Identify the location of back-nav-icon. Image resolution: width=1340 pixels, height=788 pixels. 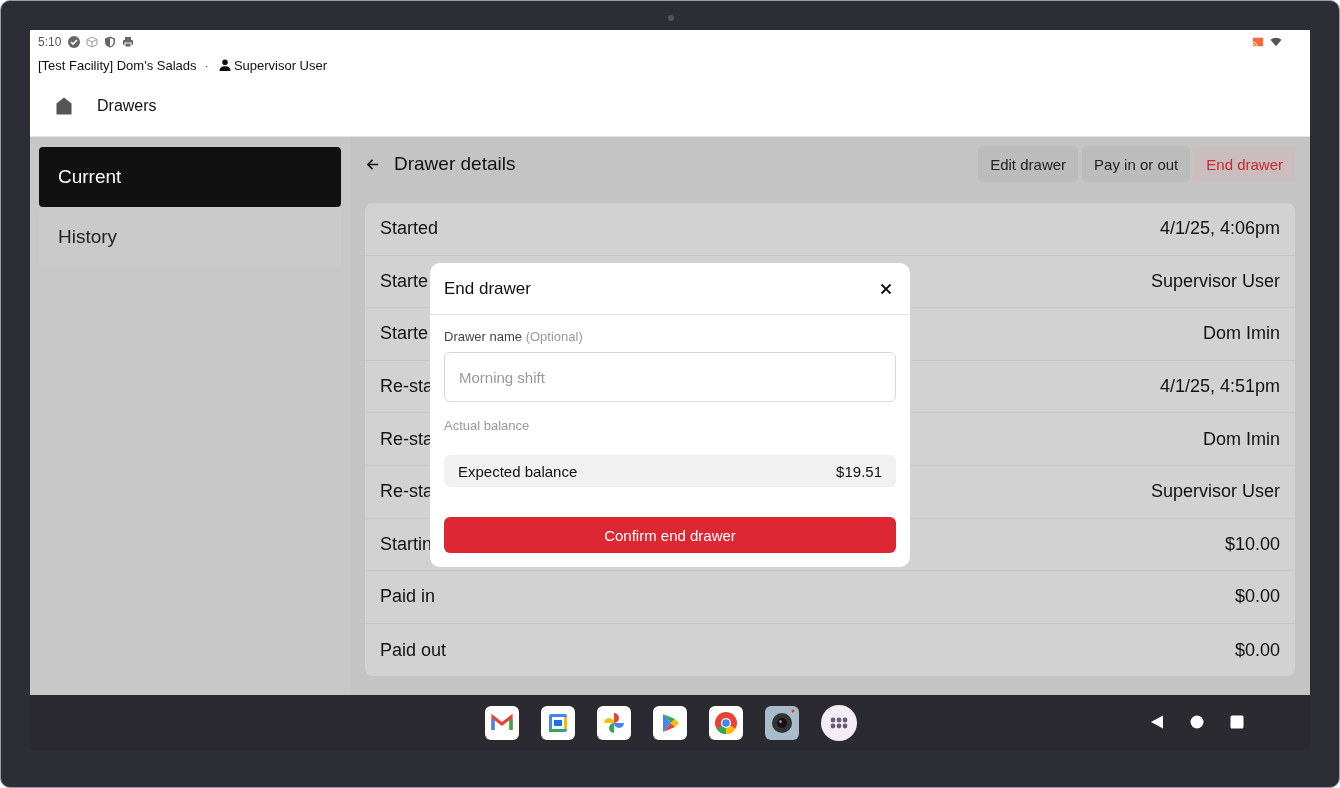
(1157, 722).